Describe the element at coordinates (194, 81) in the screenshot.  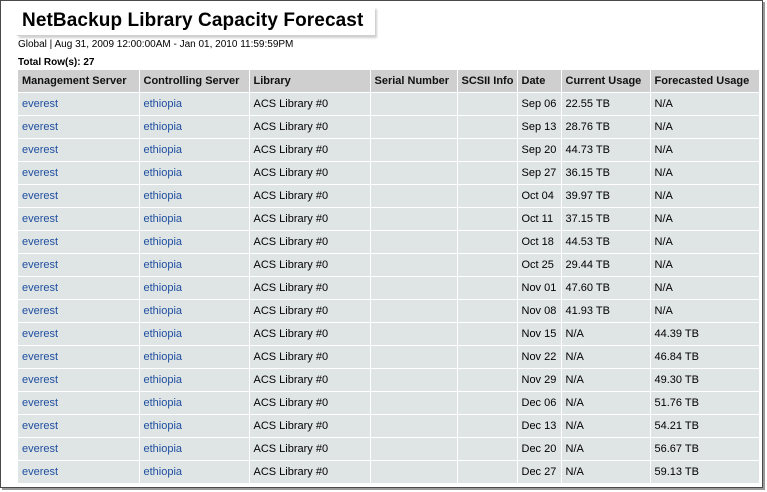
I see `column-header-controlling-server: Controlling Server` at that location.